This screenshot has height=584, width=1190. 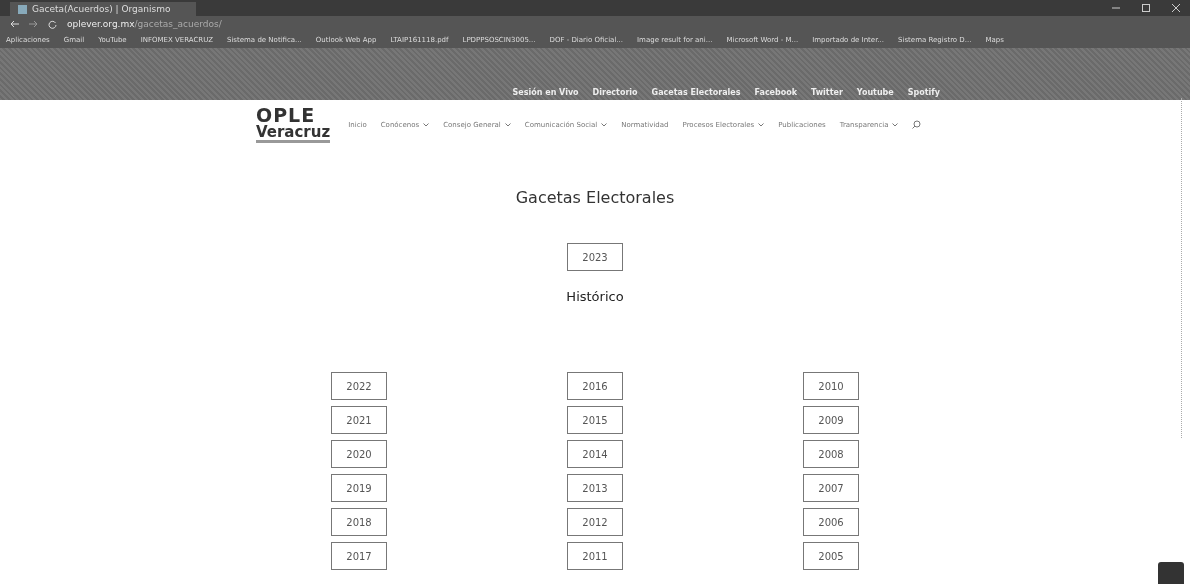 What do you see at coordinates (615, 92) in the screenshot?
I see `top-link: Directorio` at bounding box center [615, 92].